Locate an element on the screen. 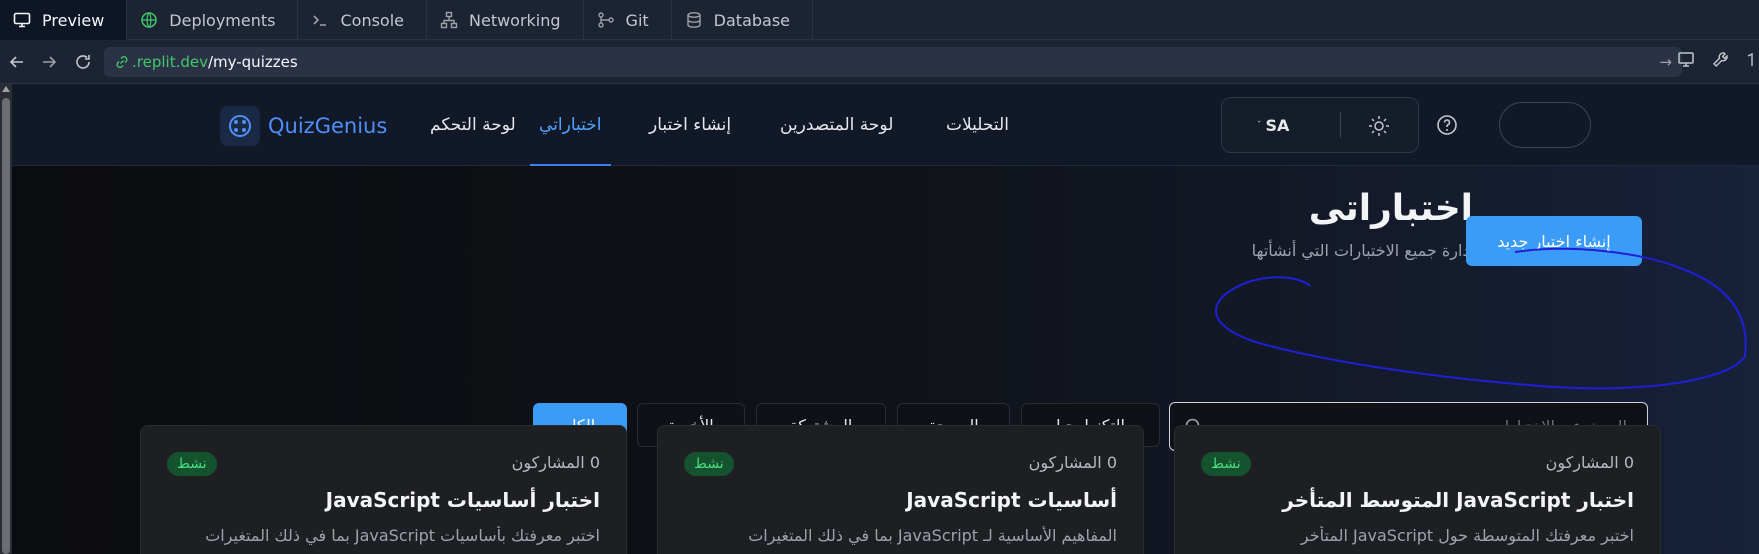 Image resolution: width=1759 pixels, height=554 pixels. page-subtitle: إدارة جميع الاختبارات التي أنشأتها is located at coordinates (1362, 250).